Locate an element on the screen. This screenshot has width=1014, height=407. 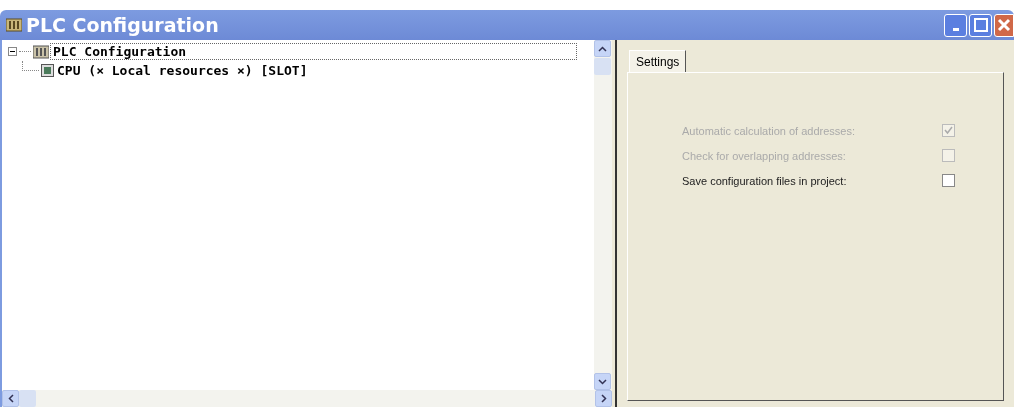
option-label: Automatic calculation of addresses: is located at coordinates (769, 130).